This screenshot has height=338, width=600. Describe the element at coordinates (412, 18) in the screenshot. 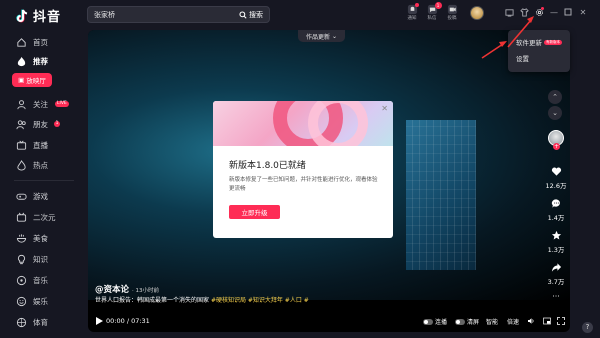

I see `notifications-label: 通知` at that location.